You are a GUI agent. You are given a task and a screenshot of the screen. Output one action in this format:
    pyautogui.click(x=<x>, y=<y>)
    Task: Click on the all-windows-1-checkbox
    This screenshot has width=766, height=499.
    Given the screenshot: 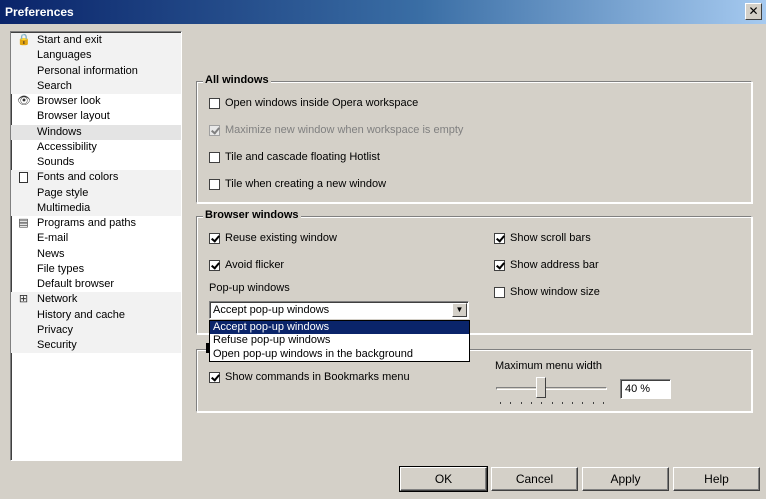 What is the action you would take?
    pyautogui.click(x=214, y=130)
    